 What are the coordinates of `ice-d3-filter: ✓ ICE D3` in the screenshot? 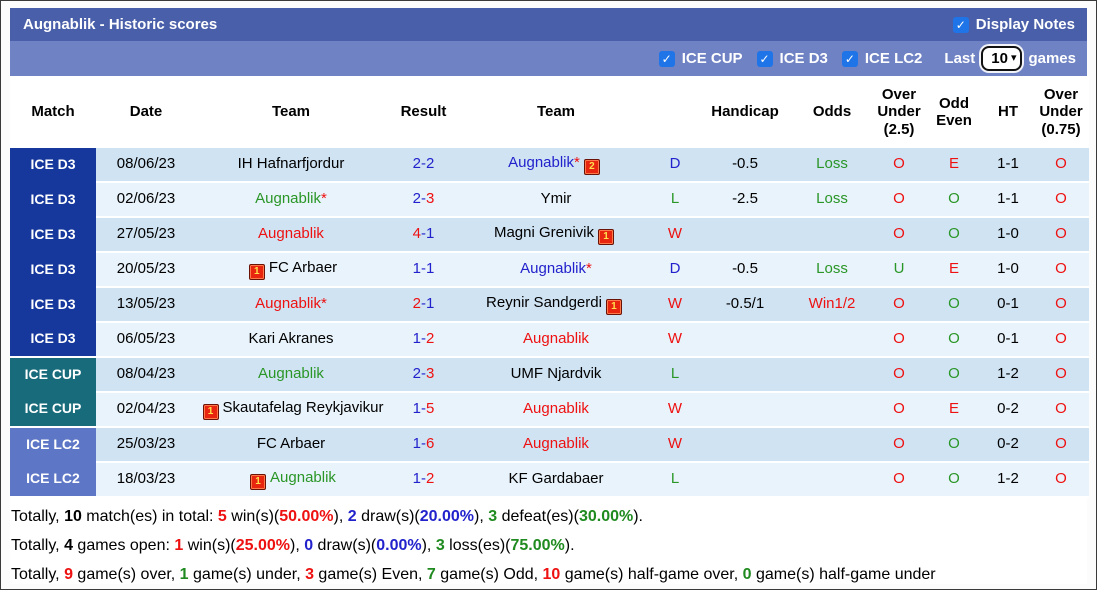 It's located at (792, 58).